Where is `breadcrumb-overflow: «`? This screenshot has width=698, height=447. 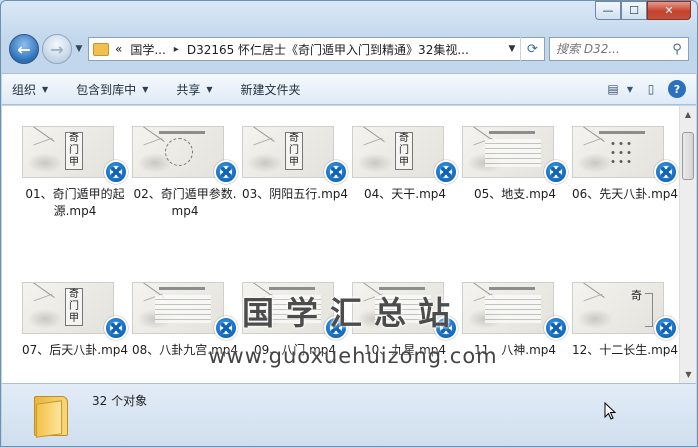
breadcrumb-overflow: « is located at coordinates (118, 49).